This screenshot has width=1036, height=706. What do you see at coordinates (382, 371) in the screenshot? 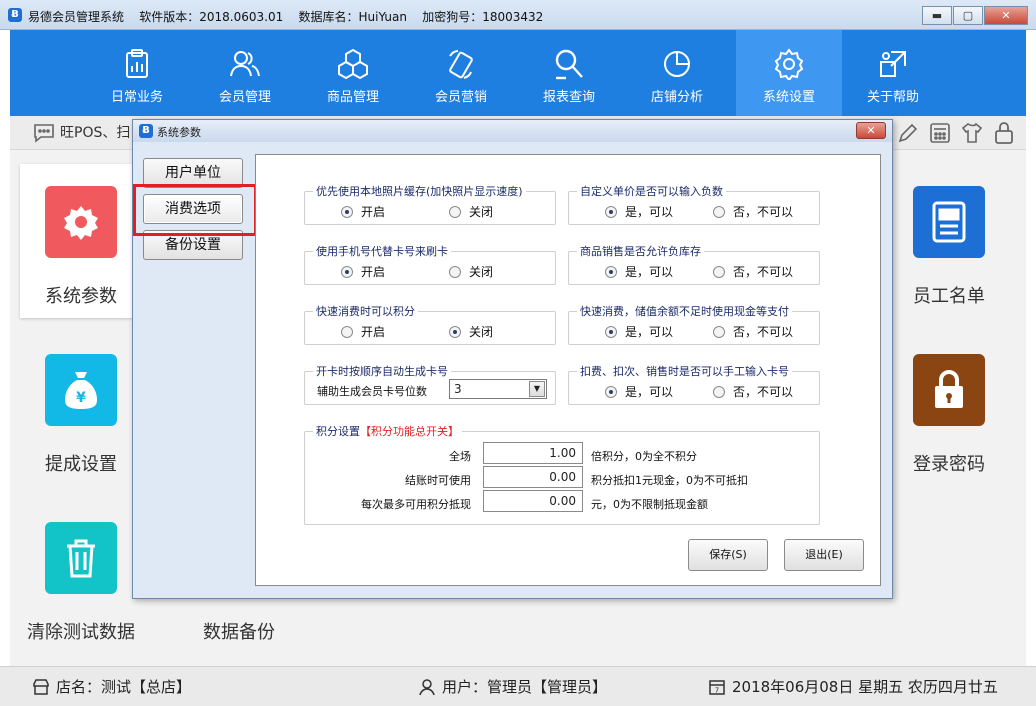
I see `group-title: 开卡时按顺序自动生成卡号` at bounding box center [382, 371].